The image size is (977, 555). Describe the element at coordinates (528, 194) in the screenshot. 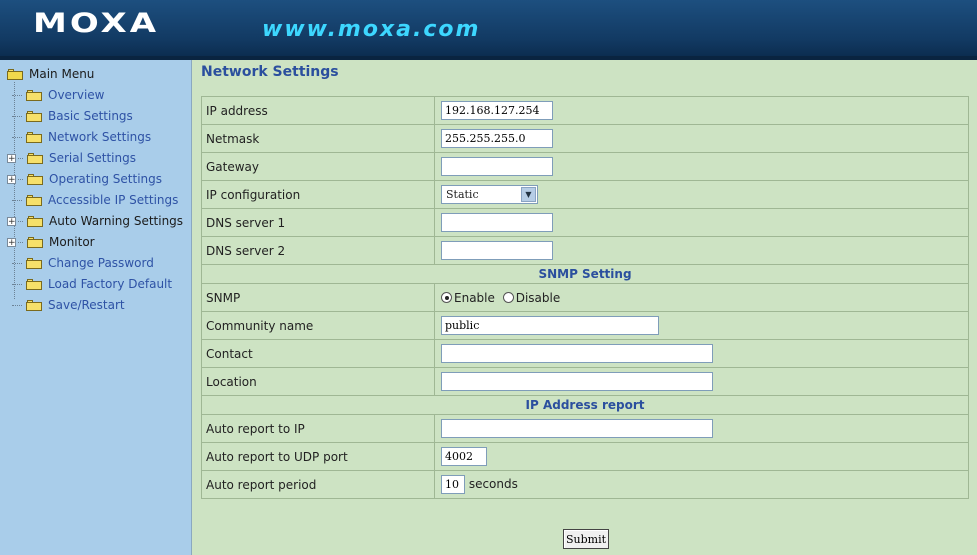

I see `chevron-down-icon: ▼` at that location.